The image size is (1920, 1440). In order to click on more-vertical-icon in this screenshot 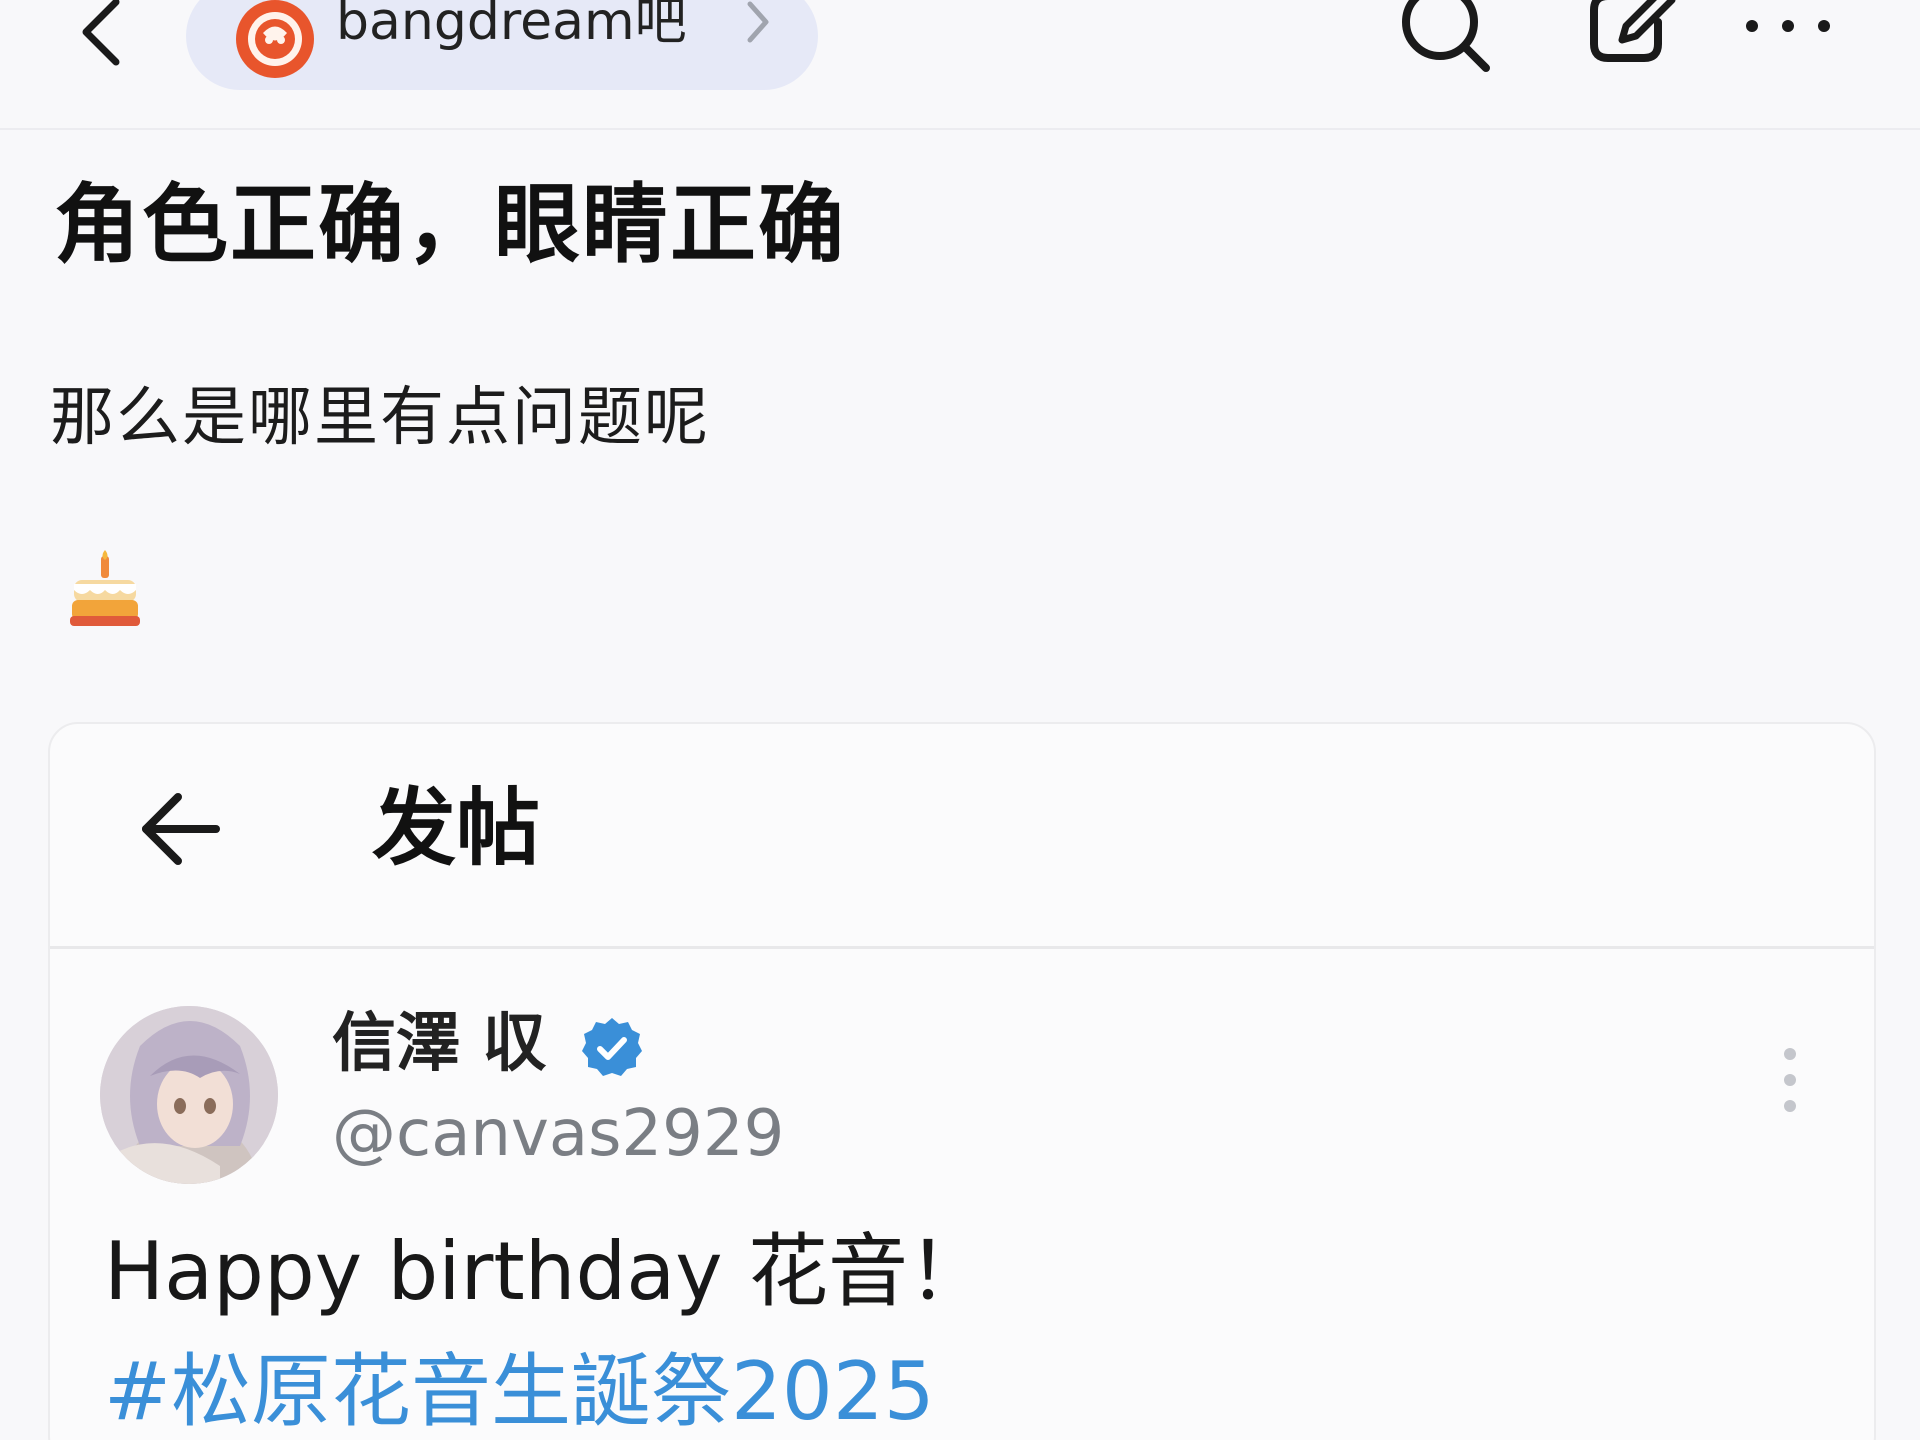, I will do `click(1790, 1080)`.